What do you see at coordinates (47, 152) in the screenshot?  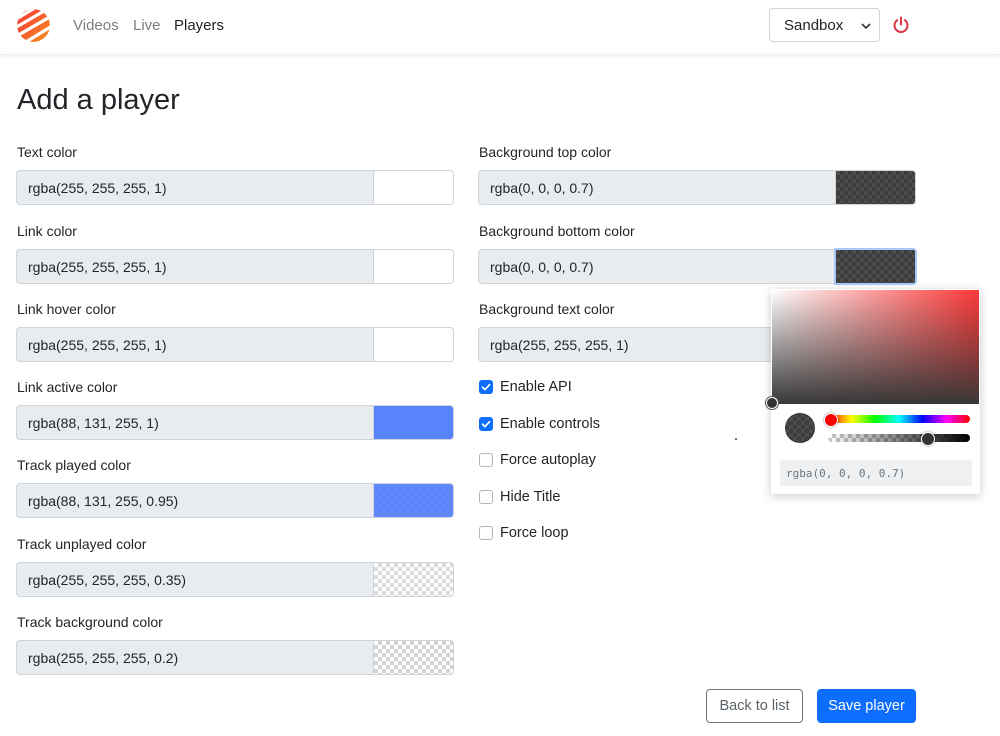 I see `text-color-label: Text color` at bounding box center [47, 152].